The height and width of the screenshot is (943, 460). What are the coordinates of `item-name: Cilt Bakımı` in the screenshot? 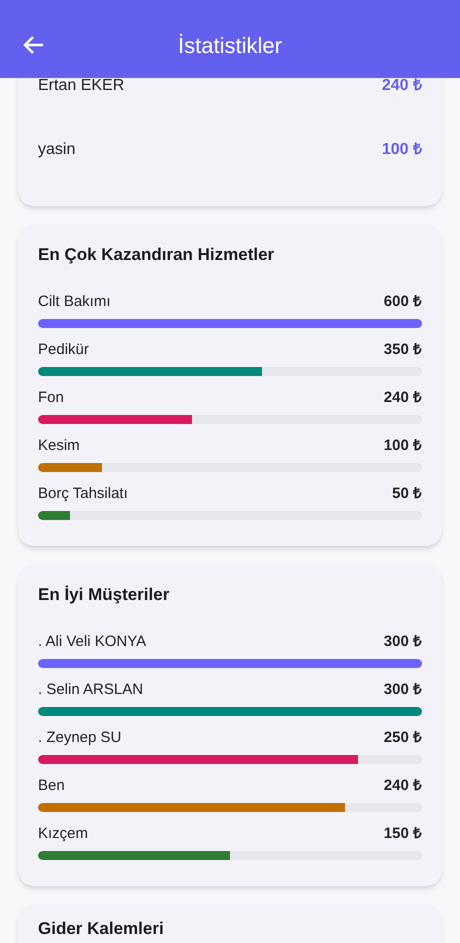 It's located at (74, 302).